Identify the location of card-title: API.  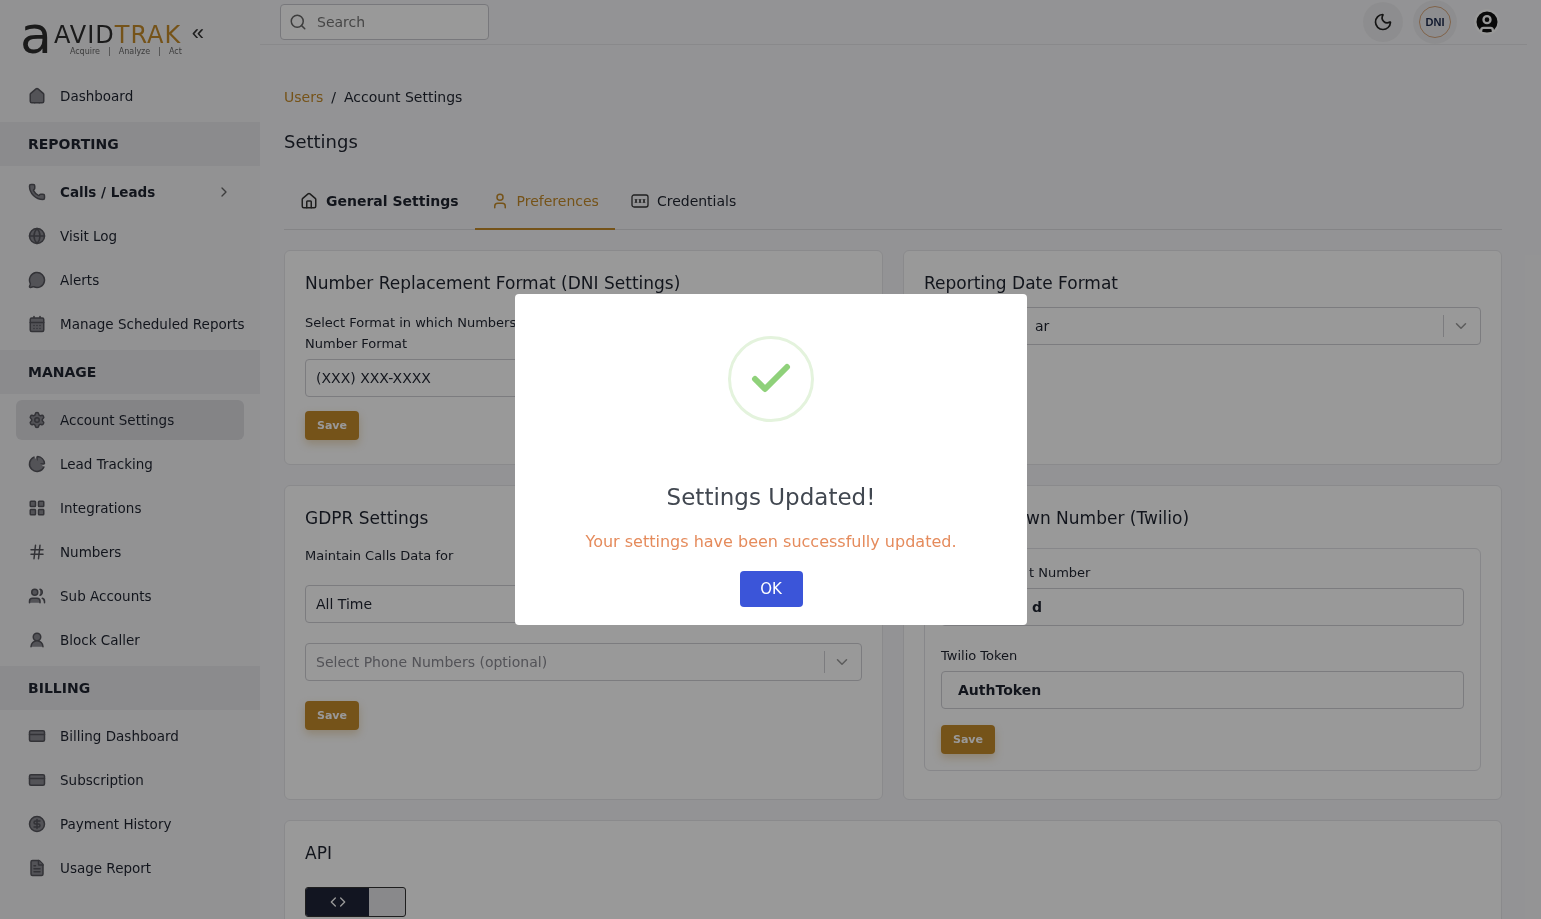
(318, 853).